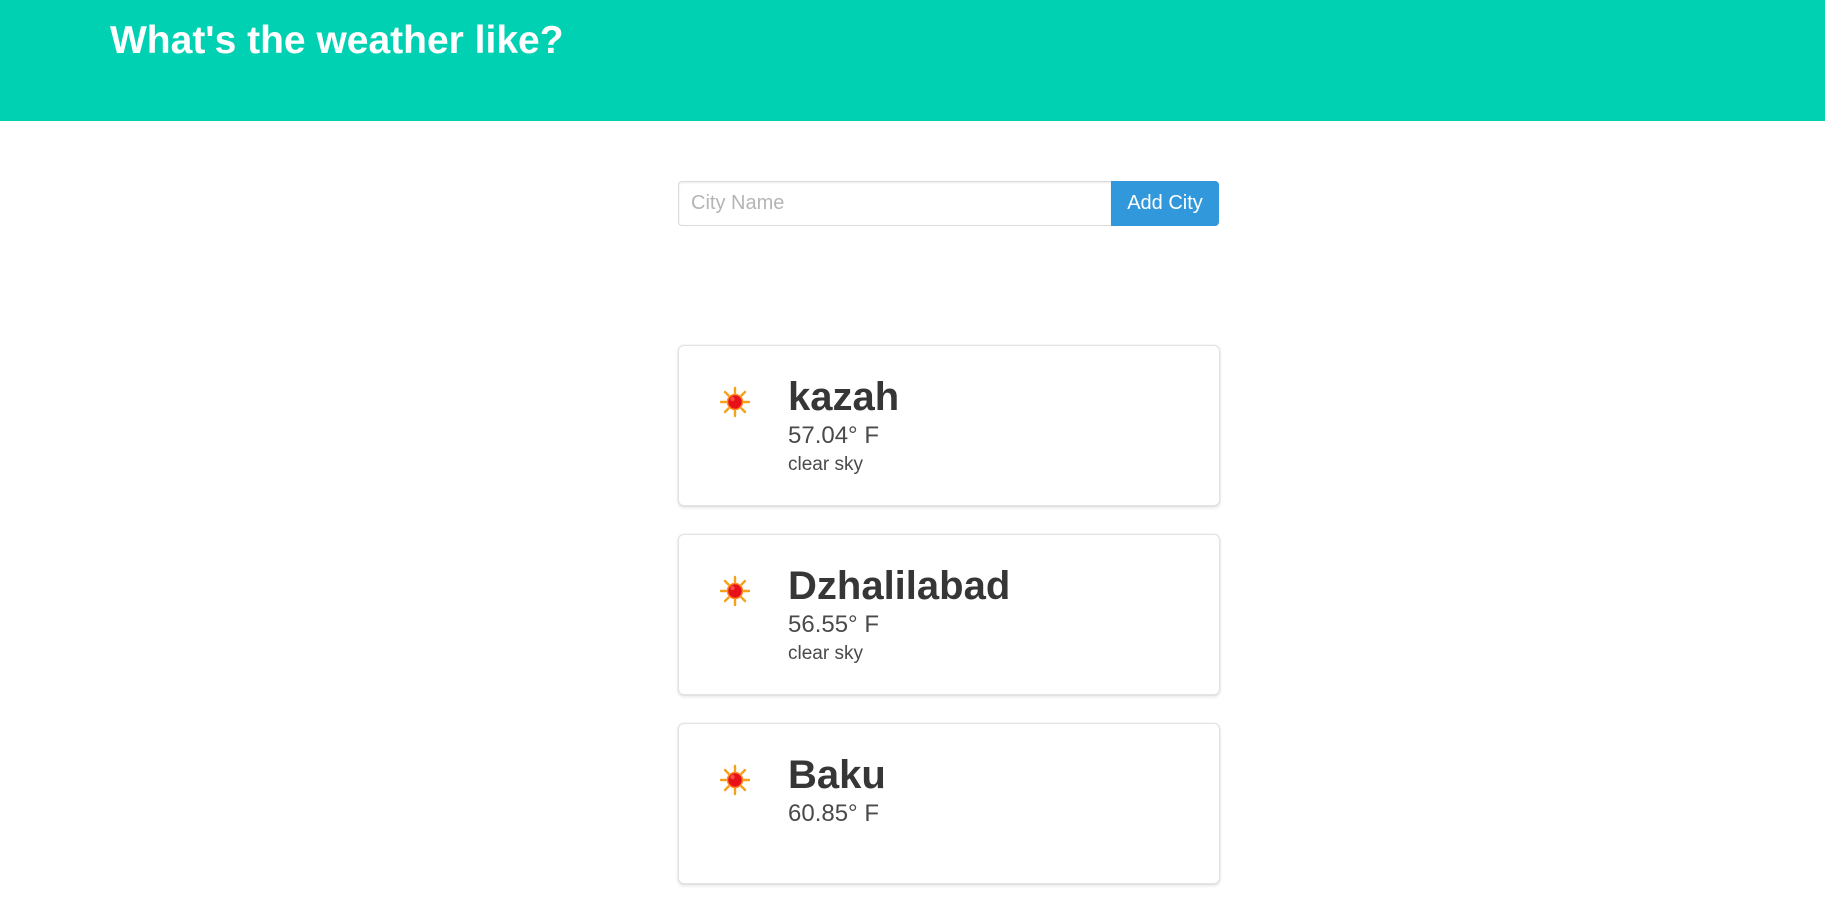 The image size is (1825, 912). What do you see at coordinates (949, 425) in the screenshot?
I see `city-weather-card: kazah 57.04° F clear sky` at bounding box center [949, 425].